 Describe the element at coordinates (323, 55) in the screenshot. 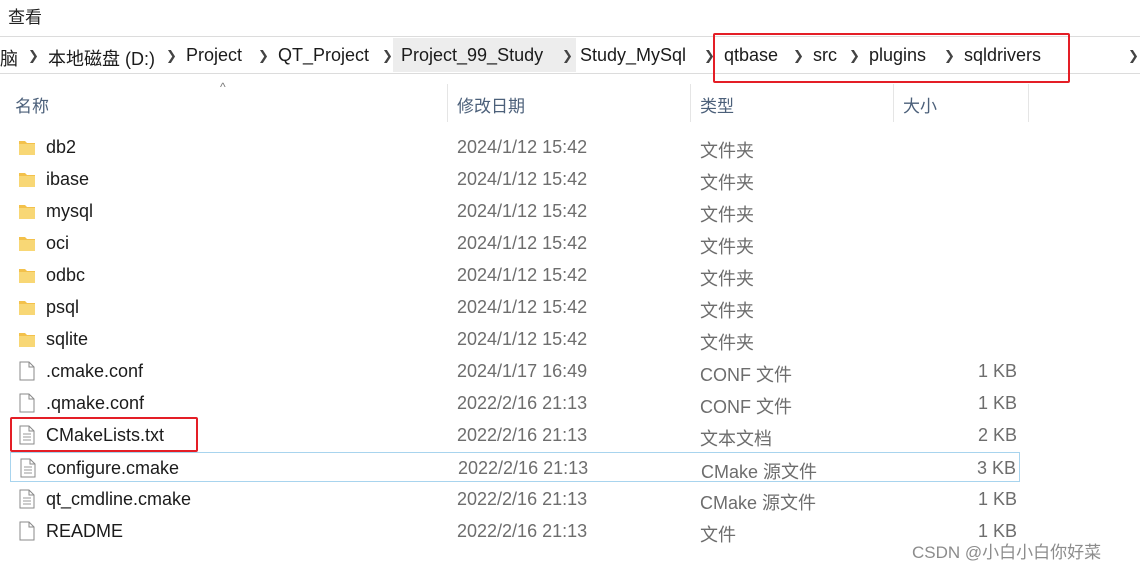

I see `breadcrumb-qt-project: QT_Project` at that location.